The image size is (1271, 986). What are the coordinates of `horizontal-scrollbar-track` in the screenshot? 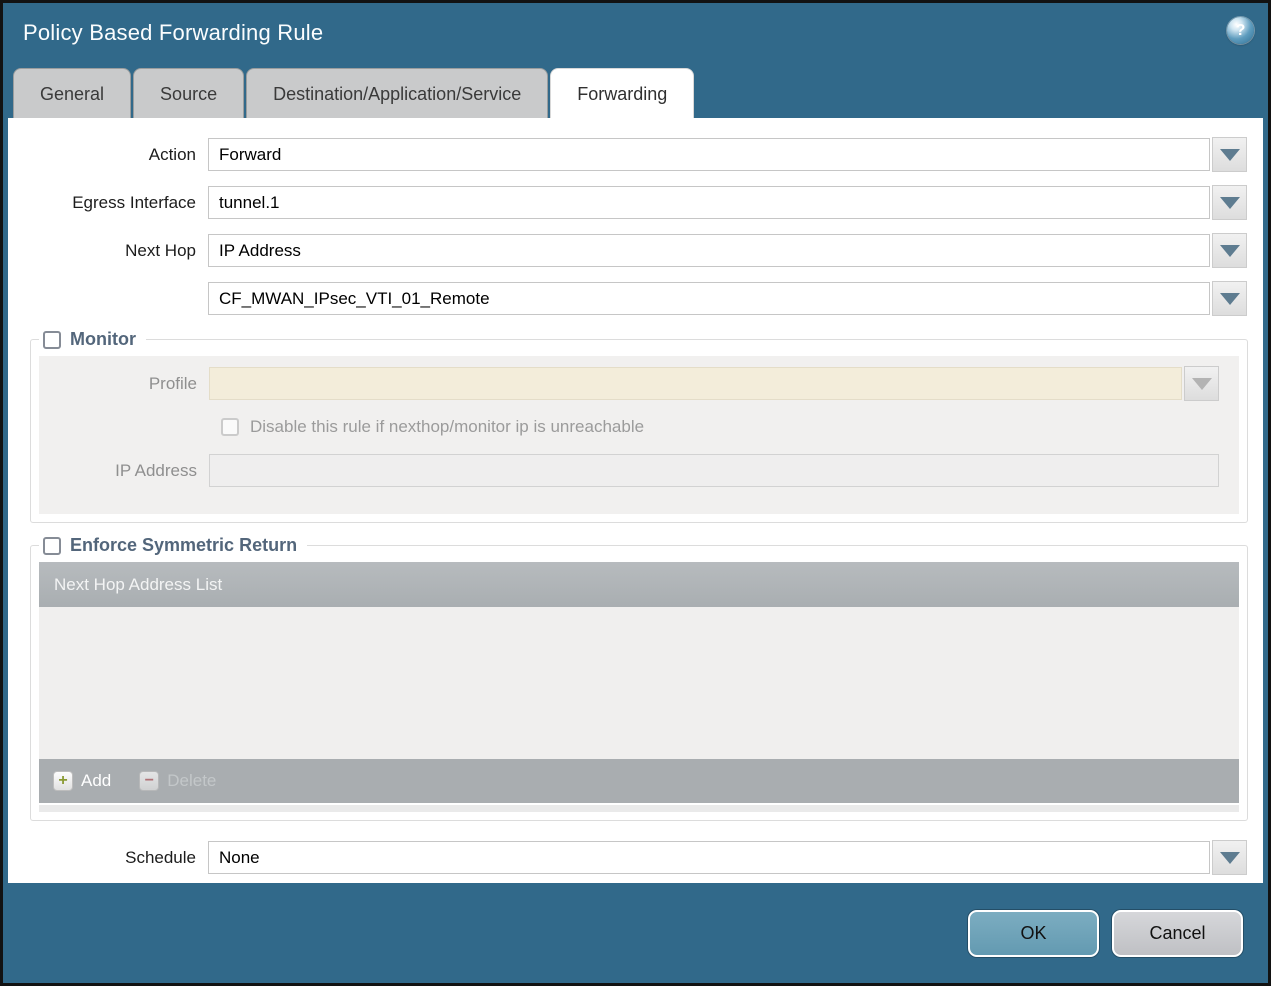 It's located at (639, 808).